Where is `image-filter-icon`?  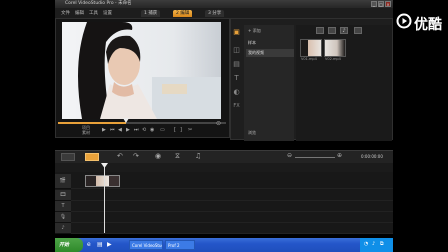
image-filter-icon is located at coordinates (332, 30).